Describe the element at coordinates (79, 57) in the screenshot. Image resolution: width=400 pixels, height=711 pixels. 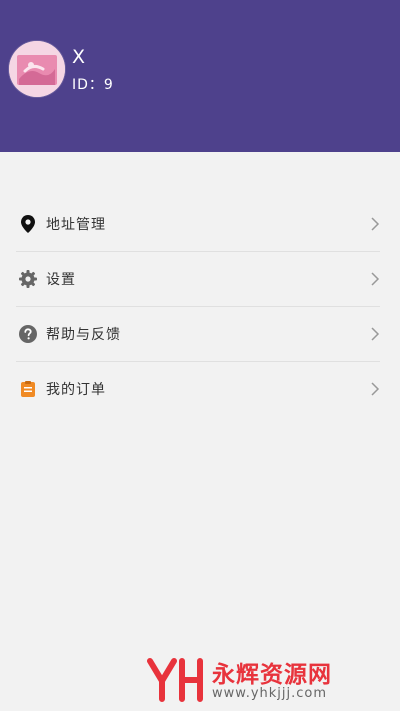
I see `username: X` at that location.